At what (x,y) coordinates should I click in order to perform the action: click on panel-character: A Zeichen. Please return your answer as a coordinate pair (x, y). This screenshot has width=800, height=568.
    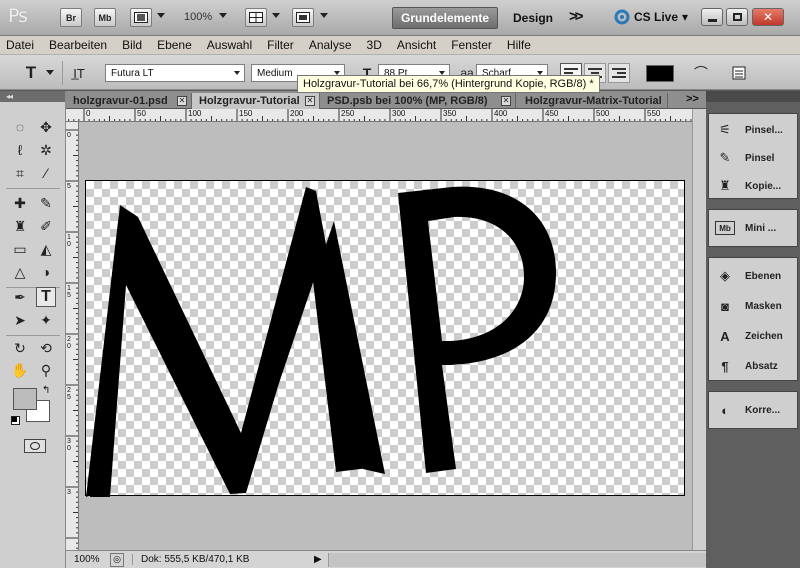
    Looking at the image, I should click on (754, 336).